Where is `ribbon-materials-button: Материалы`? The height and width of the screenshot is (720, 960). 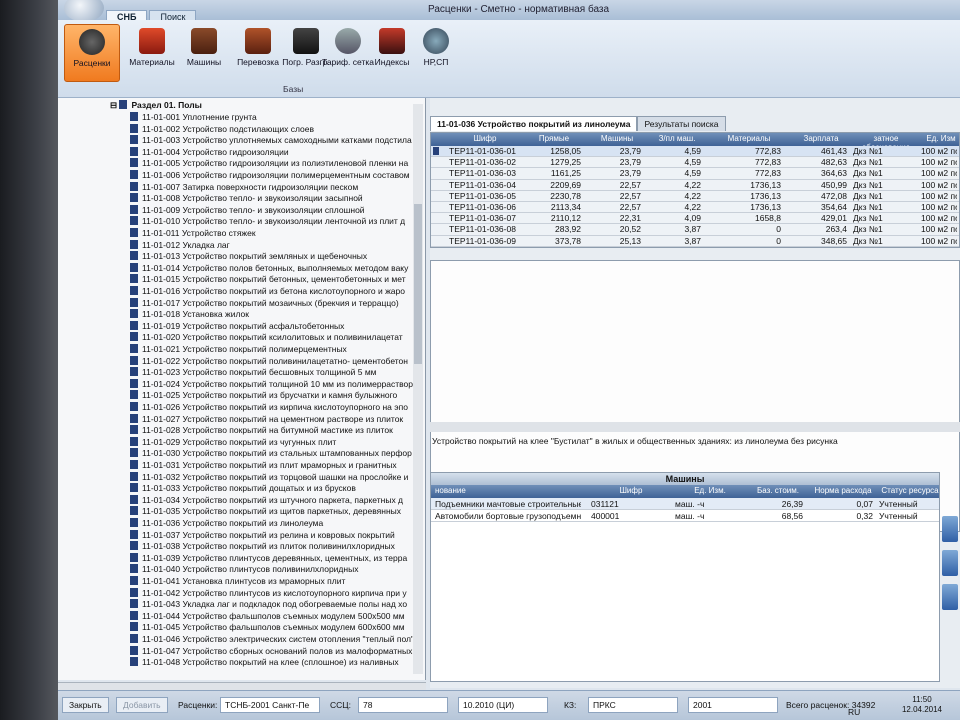
ribbon-materials-button: Материалы is located at coordinates (152, 53).